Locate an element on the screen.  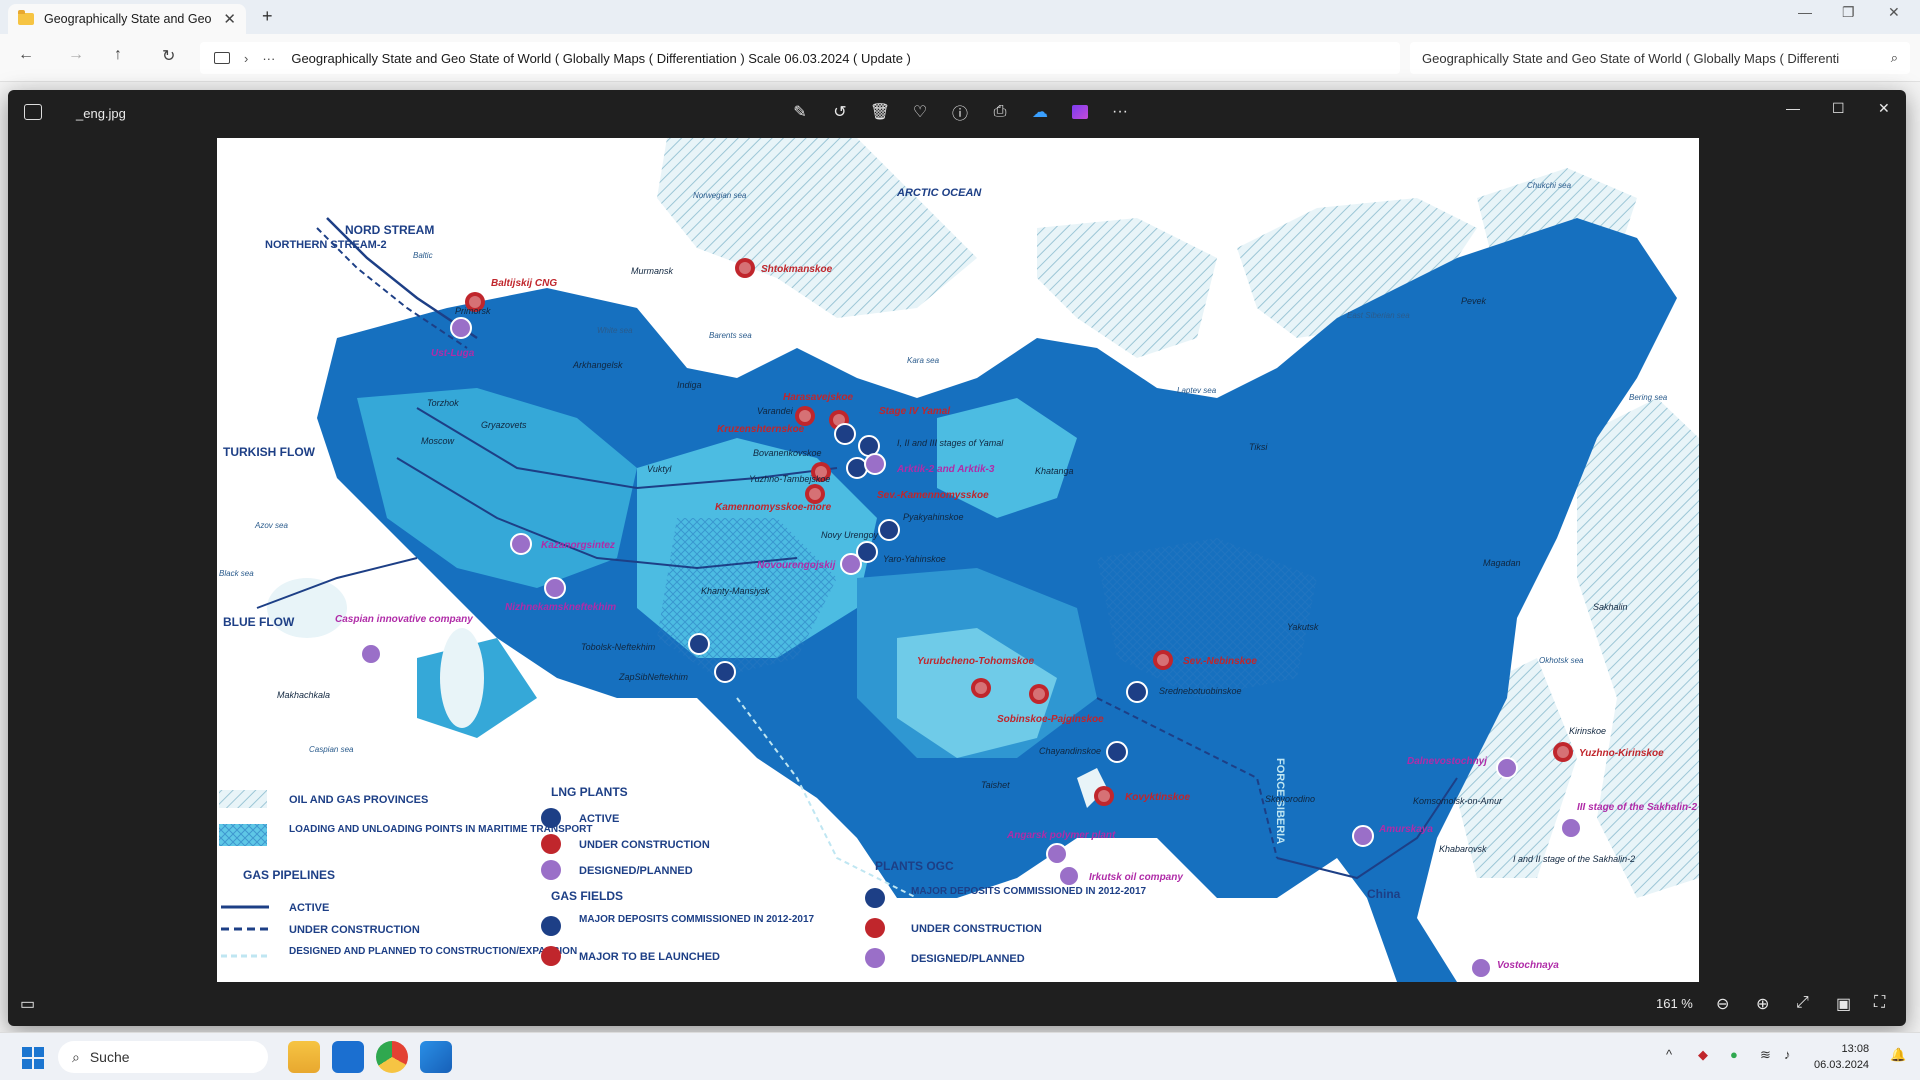
sea-label: Black sea is located at coordinates (236, 573).